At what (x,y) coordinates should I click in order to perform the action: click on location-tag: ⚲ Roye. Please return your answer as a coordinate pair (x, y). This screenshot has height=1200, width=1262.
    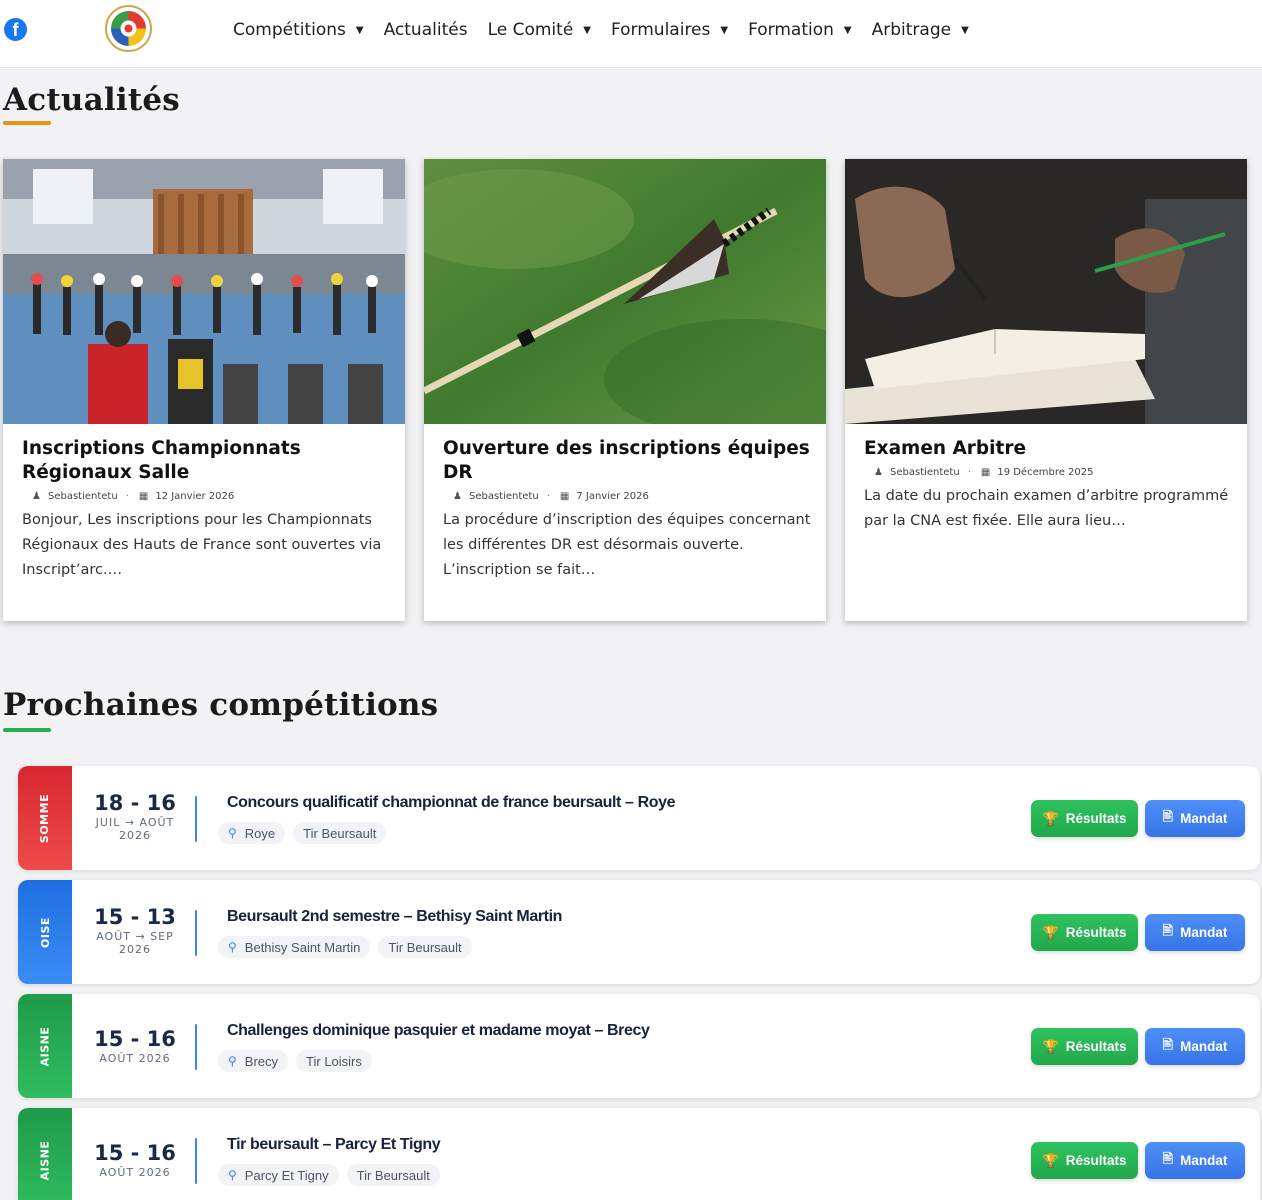
    Looking at the image, I should click on (252, 833).